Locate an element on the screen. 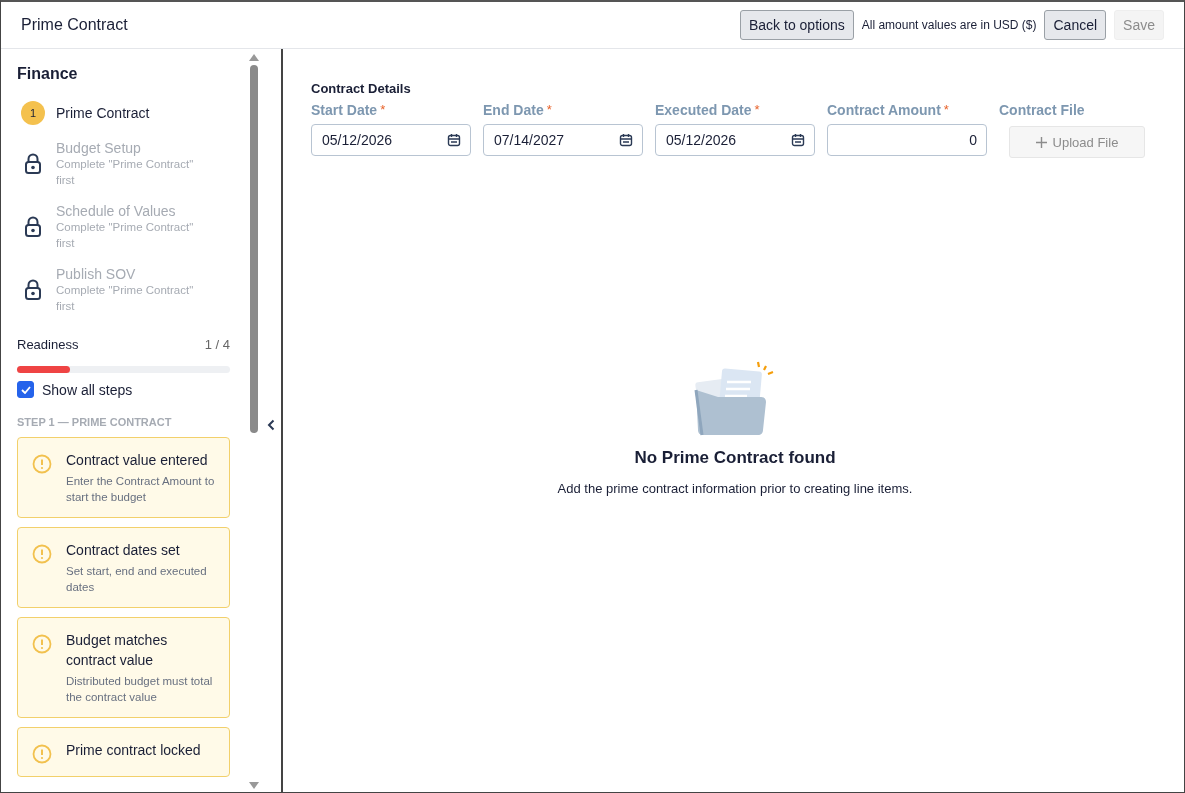 The width and height of the screenshot is (1185, 793). field-label: Executed Date is located at coordinates (703, 110).